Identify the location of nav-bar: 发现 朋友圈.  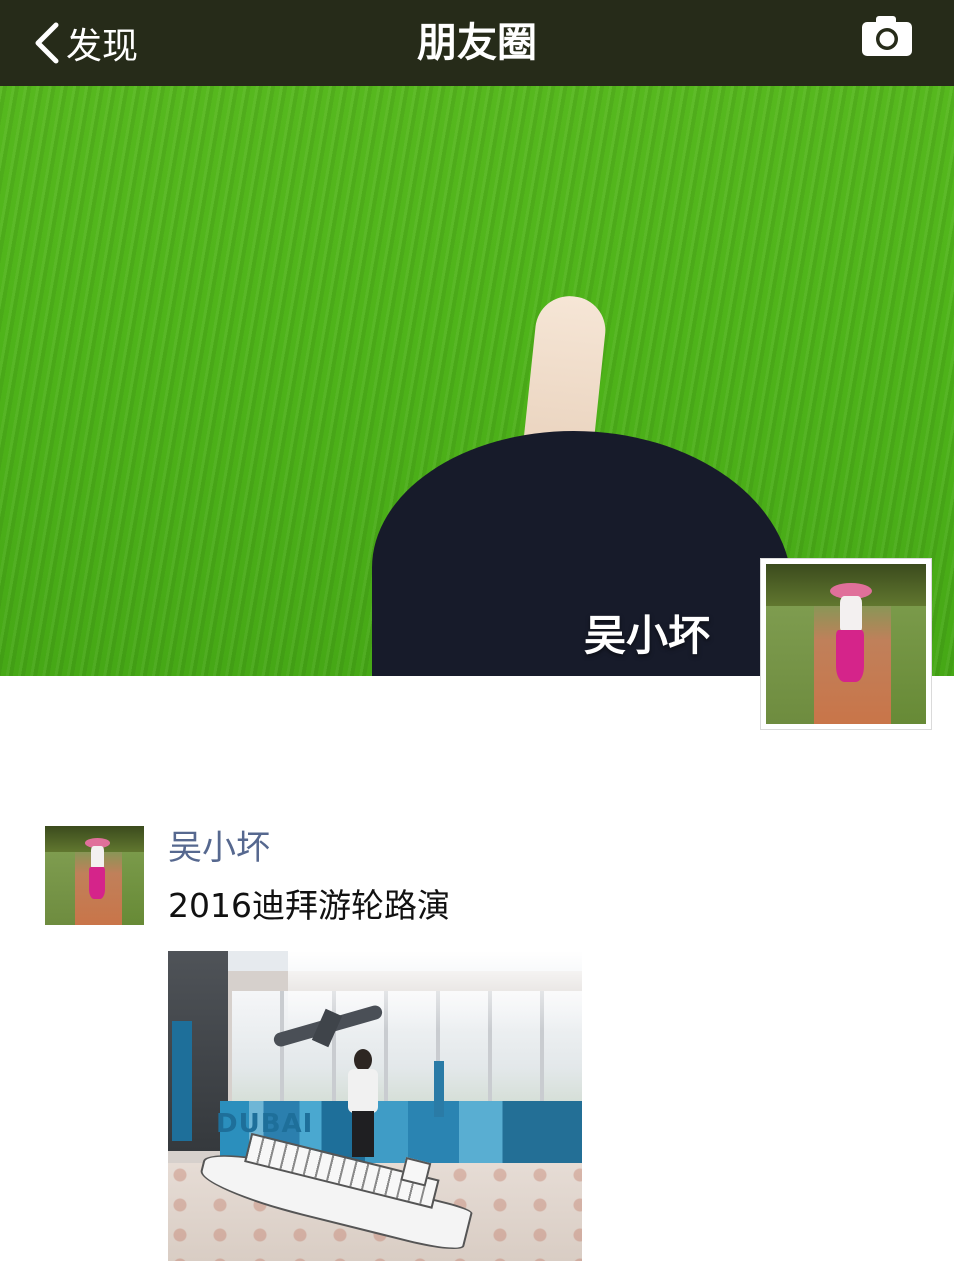
(477, 43).